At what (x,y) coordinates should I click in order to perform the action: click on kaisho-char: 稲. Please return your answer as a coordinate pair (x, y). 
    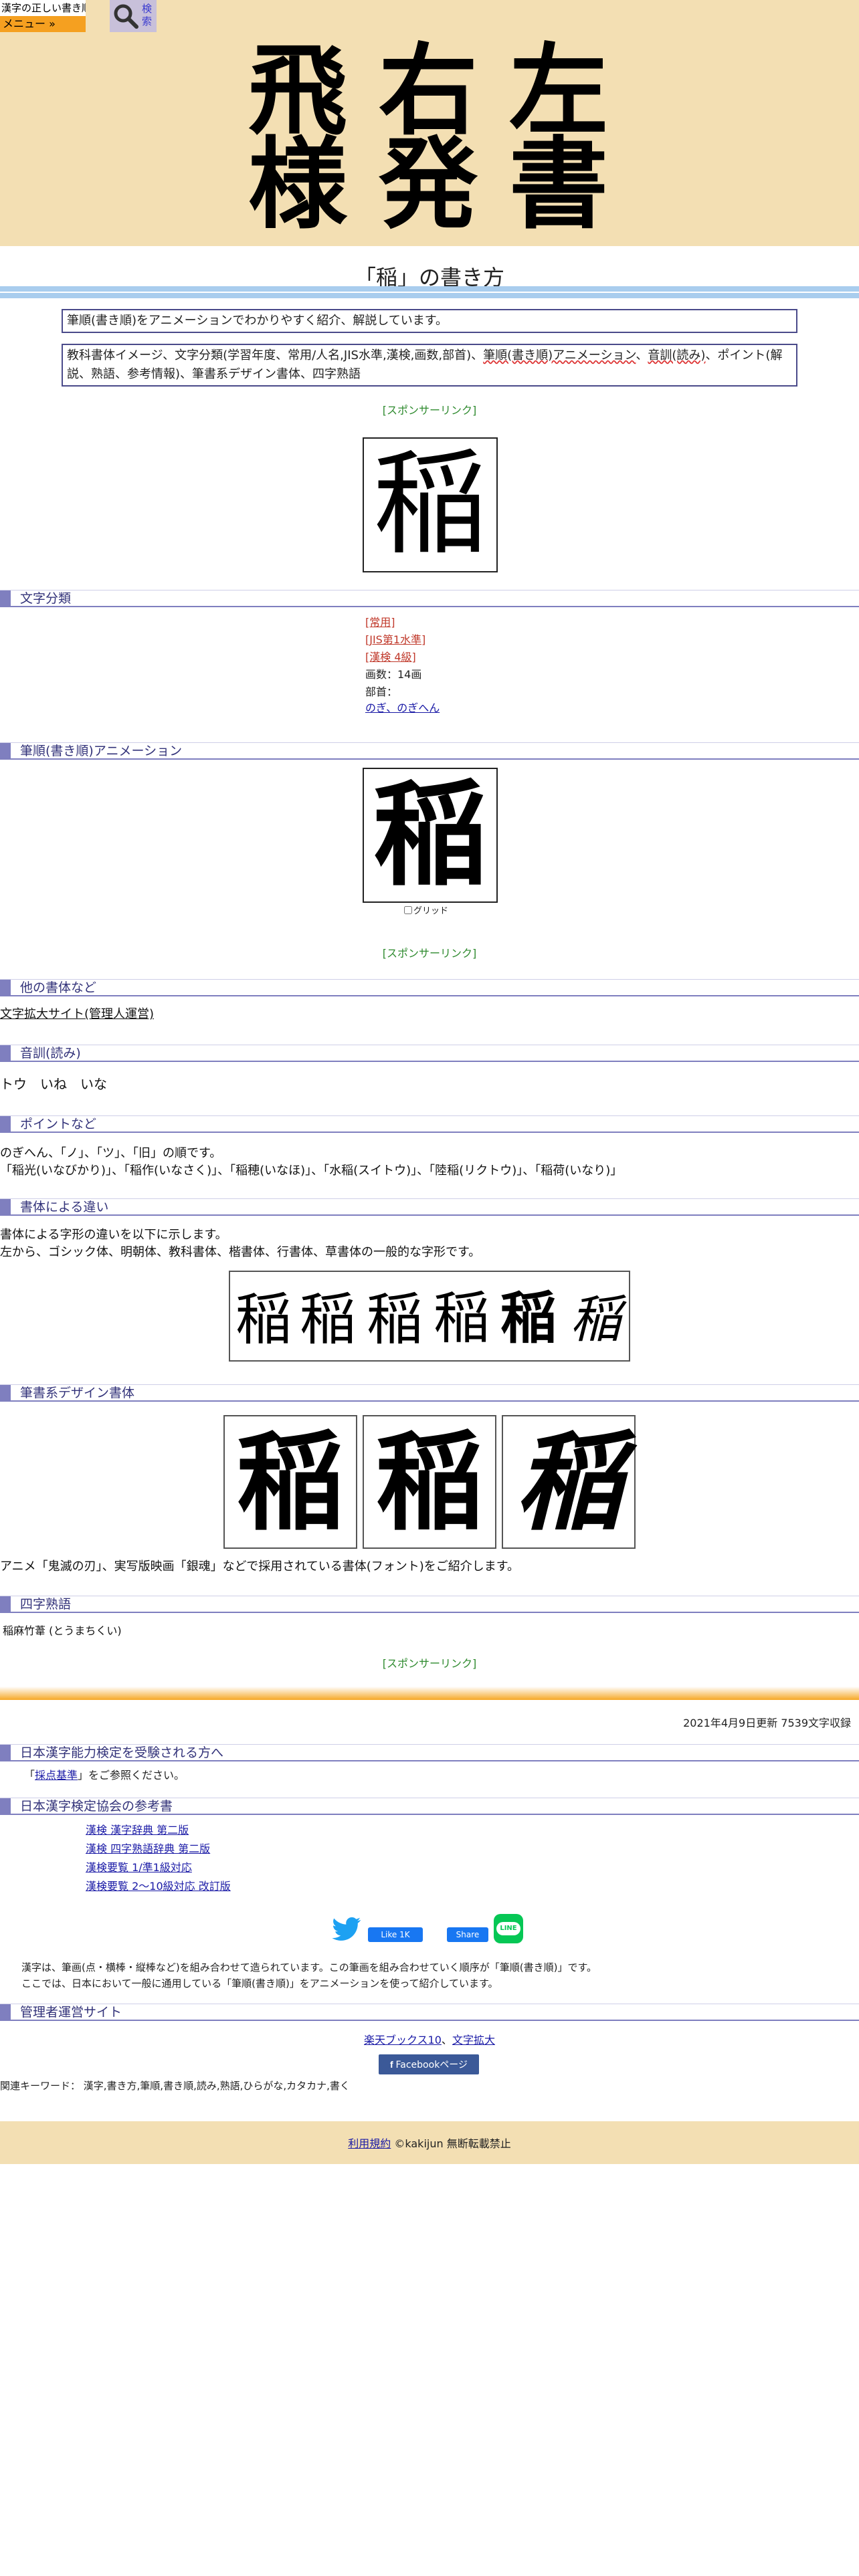
    Looking at the image, I should click on (461, 1319).